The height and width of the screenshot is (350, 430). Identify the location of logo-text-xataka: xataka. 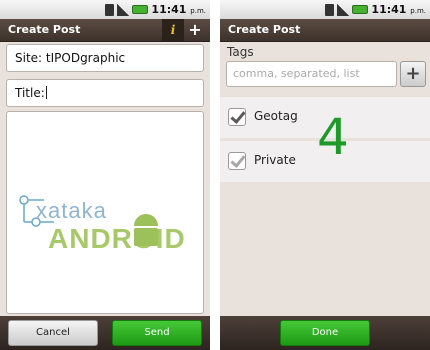
(71, 210).